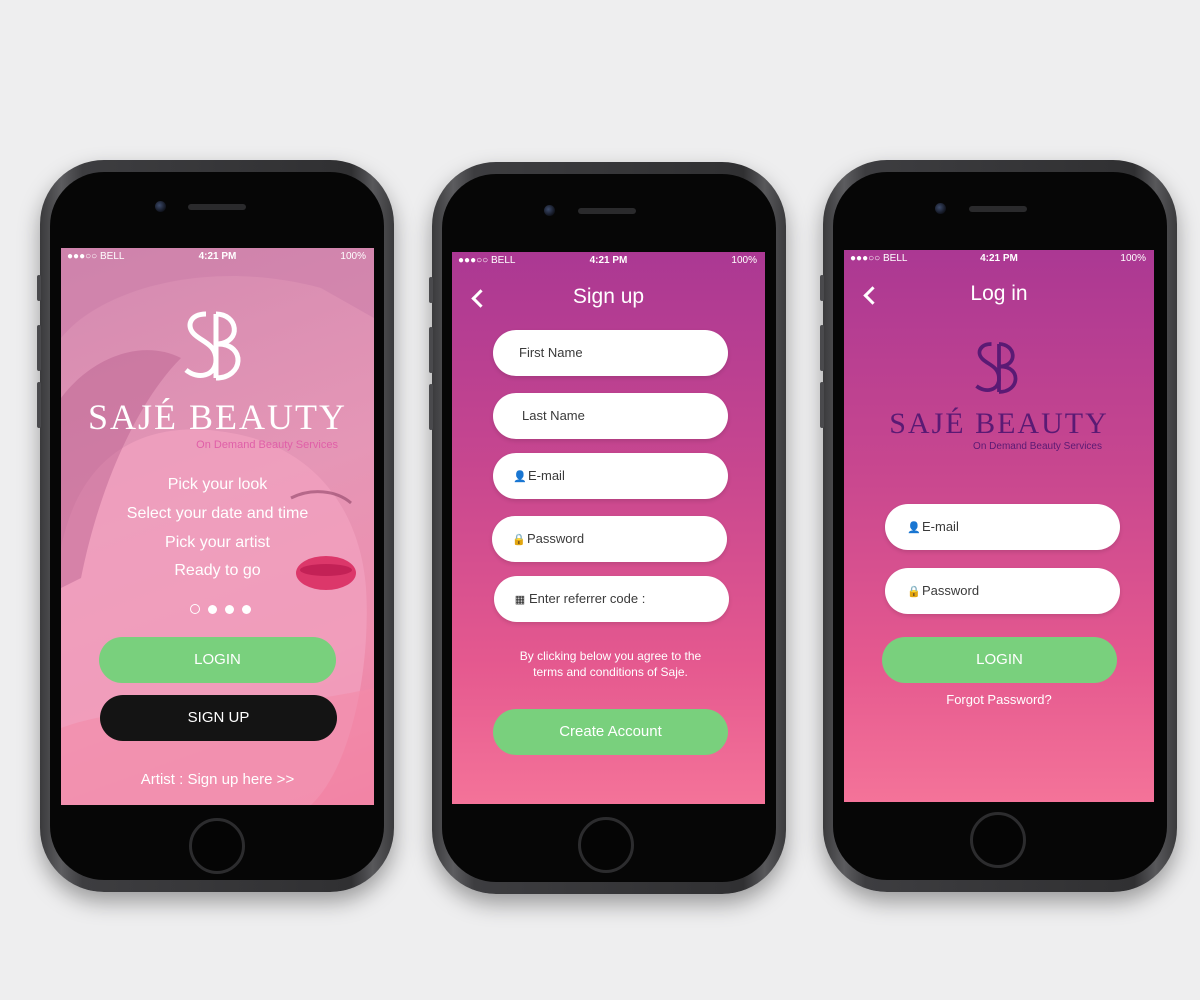 This screenshot has height=1000, width=1200. Describe the element at coordinates (218, 718) in the screenshot. I see `signup-button: SIGN UP` at that location.